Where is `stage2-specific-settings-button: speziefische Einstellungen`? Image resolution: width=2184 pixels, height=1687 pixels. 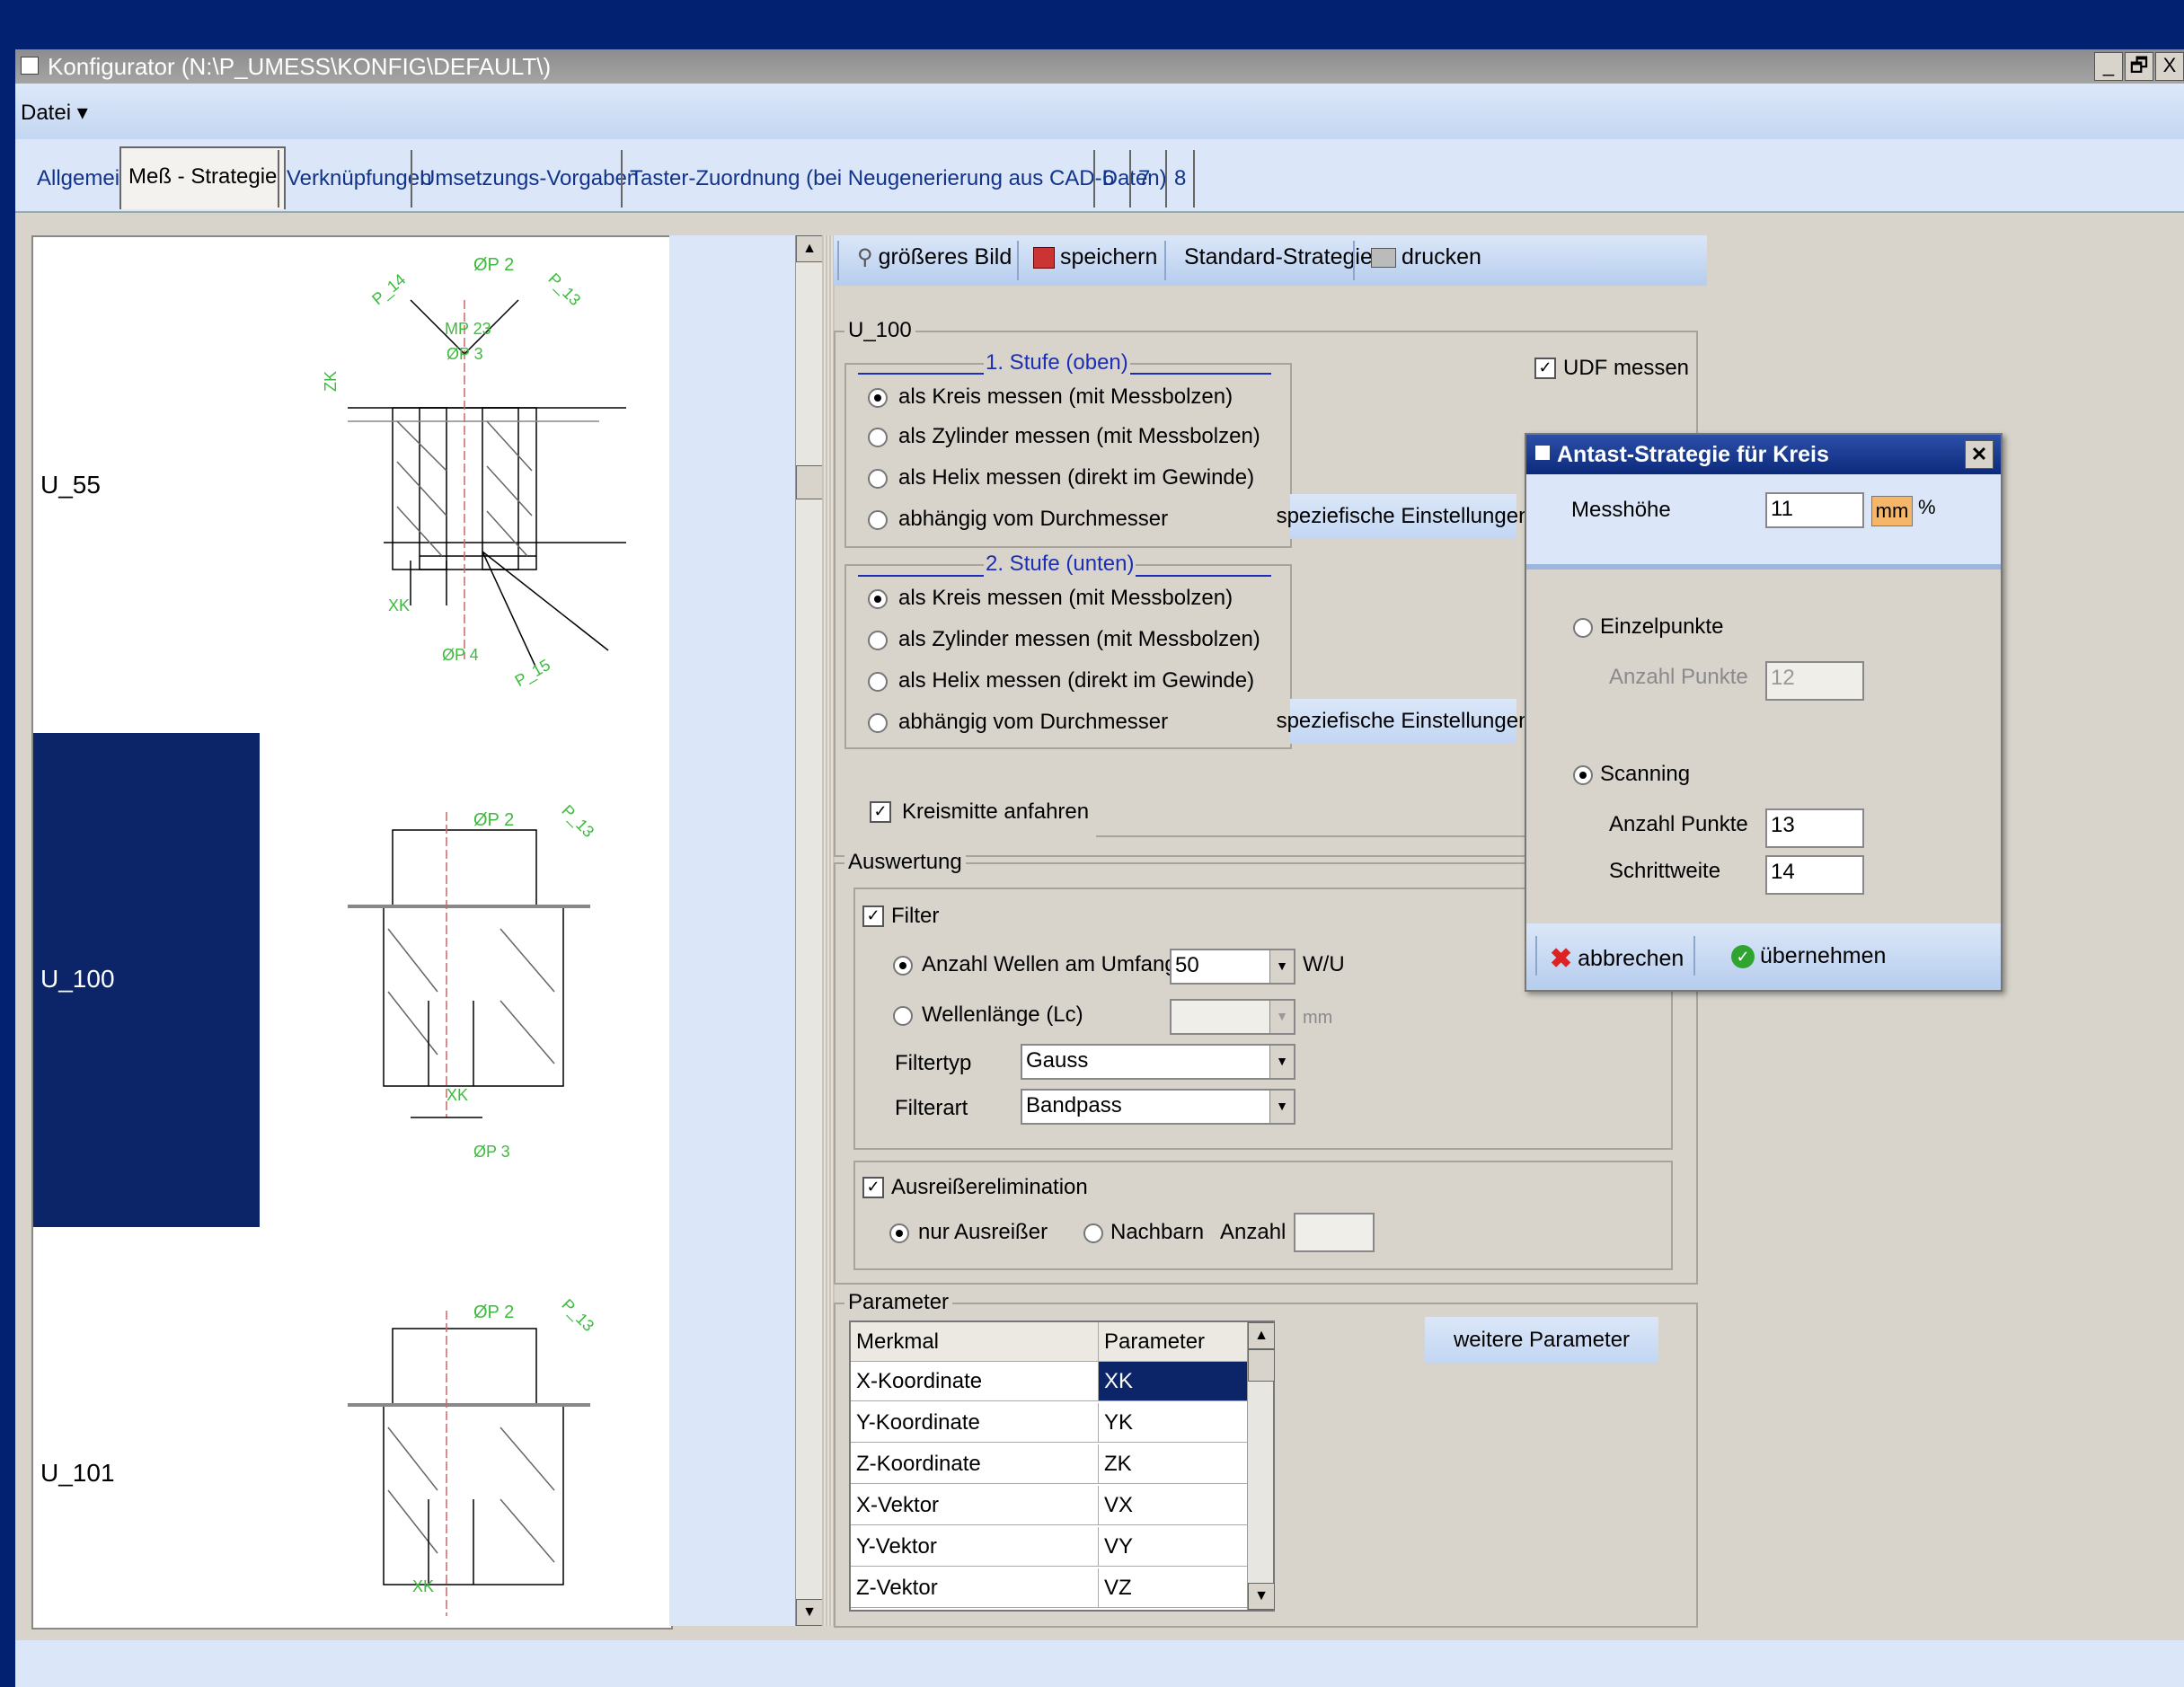
stage2-specific-settings-button: speziefische Einstellungen is located at coordinates (1404, 721).